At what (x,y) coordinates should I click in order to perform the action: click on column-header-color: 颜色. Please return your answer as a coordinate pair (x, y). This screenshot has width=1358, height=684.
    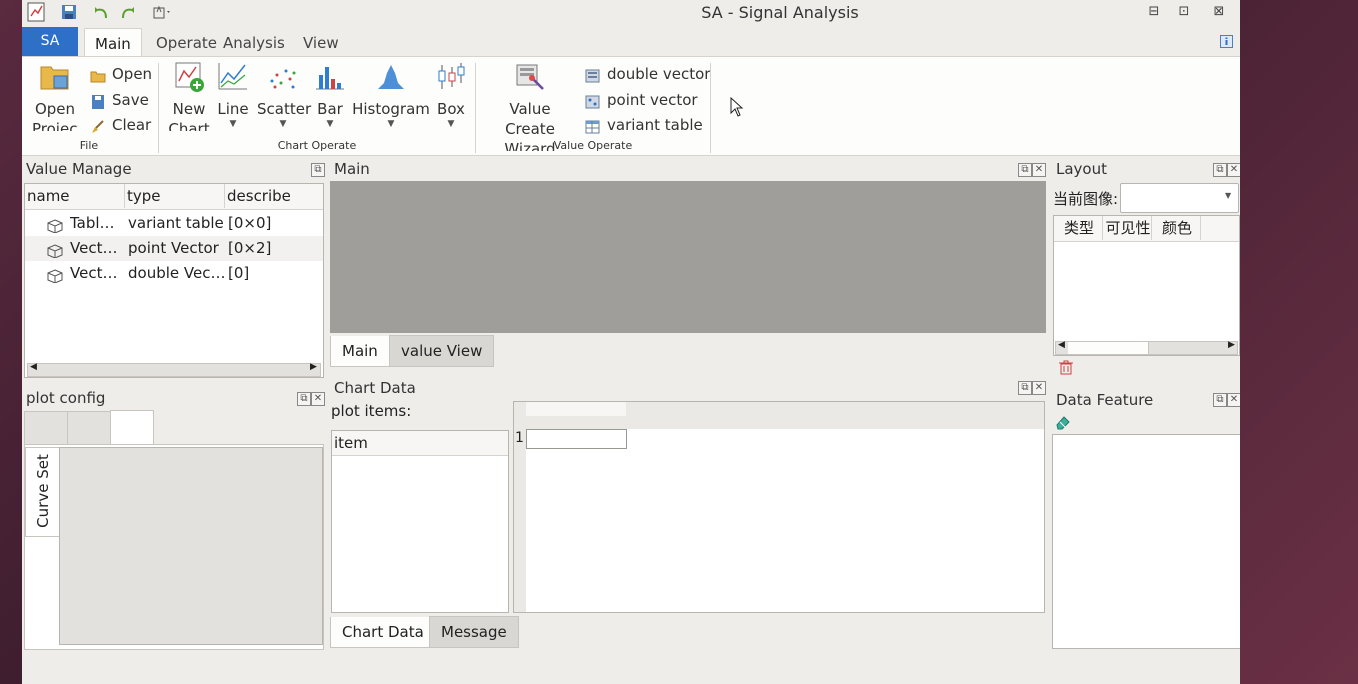
    Looking at the image, I should click on (1176, 228).